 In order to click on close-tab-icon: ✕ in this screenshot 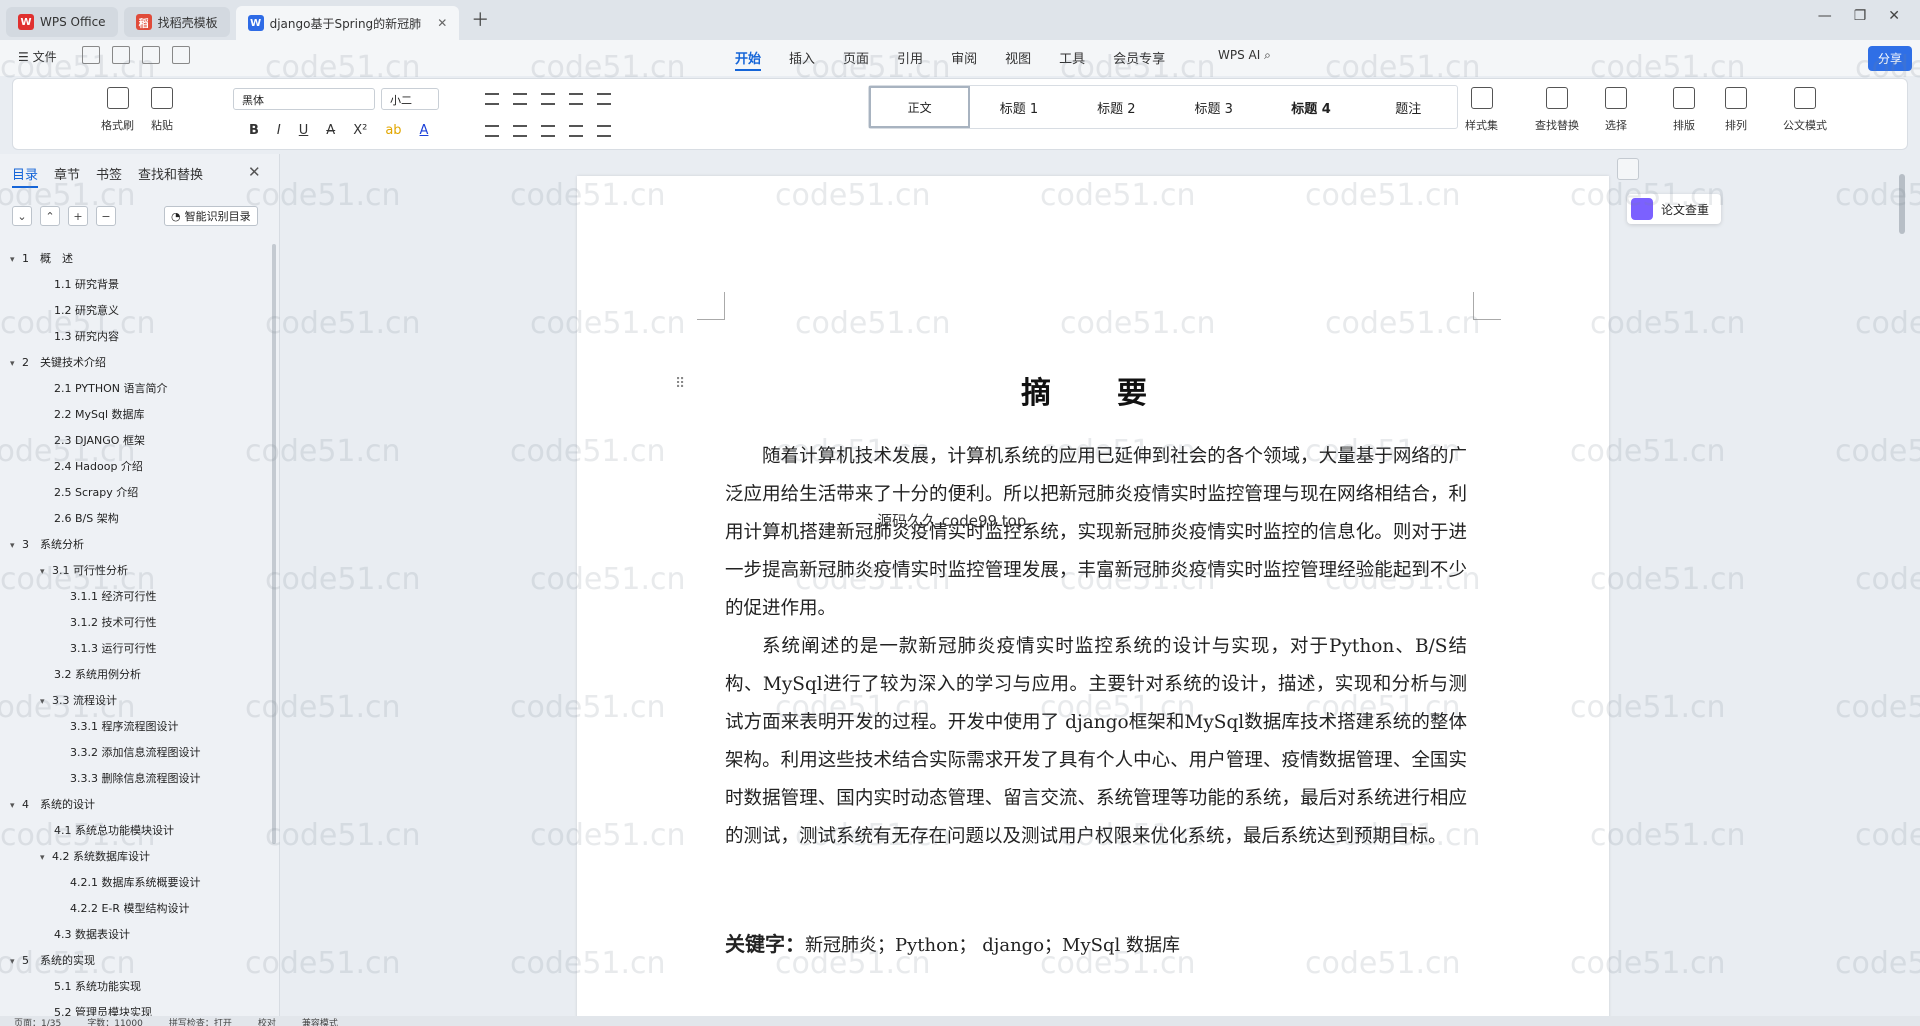, I will do `click(442, 23)`.